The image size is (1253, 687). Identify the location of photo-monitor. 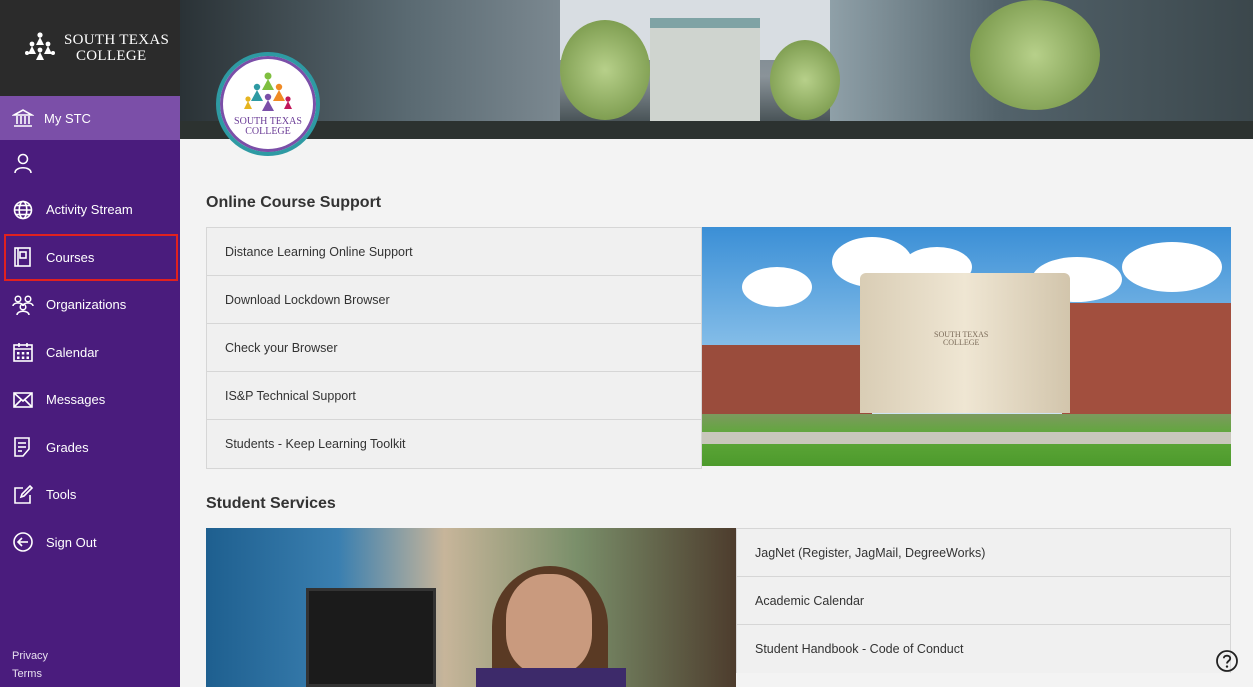
(371, 637).